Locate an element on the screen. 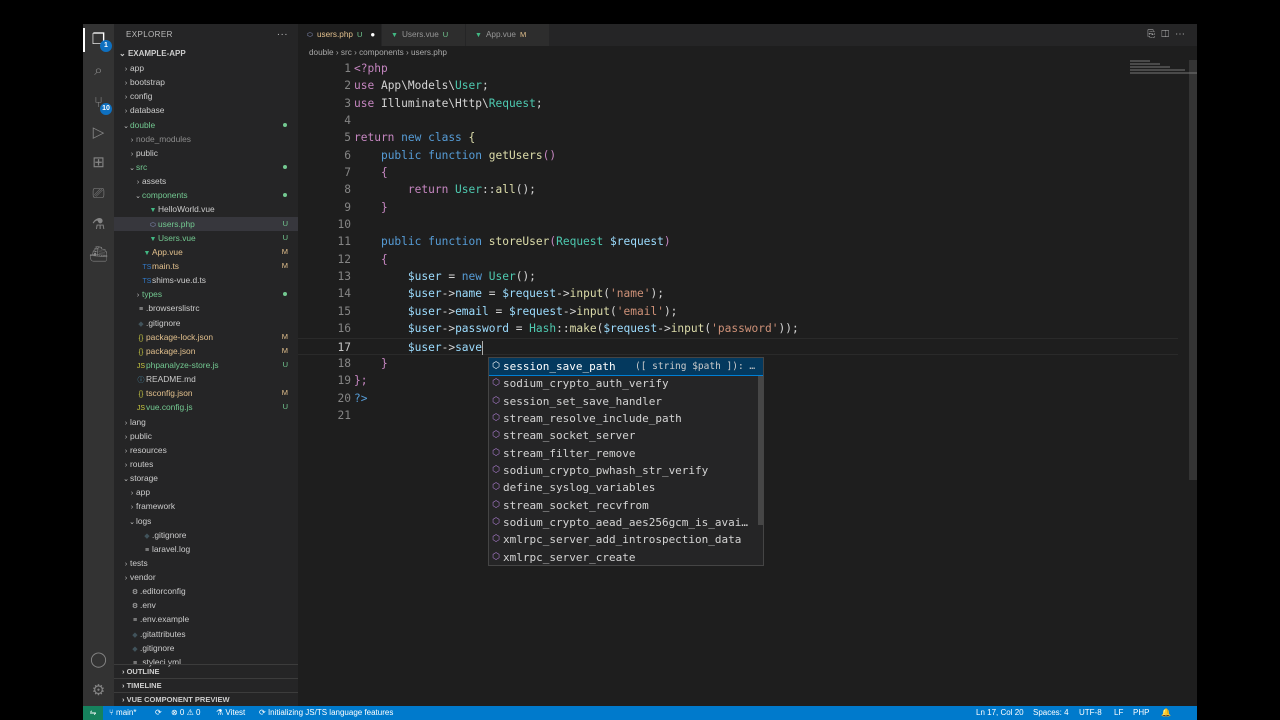  breadcrumb-item: src is located at coordinates (346, 52).